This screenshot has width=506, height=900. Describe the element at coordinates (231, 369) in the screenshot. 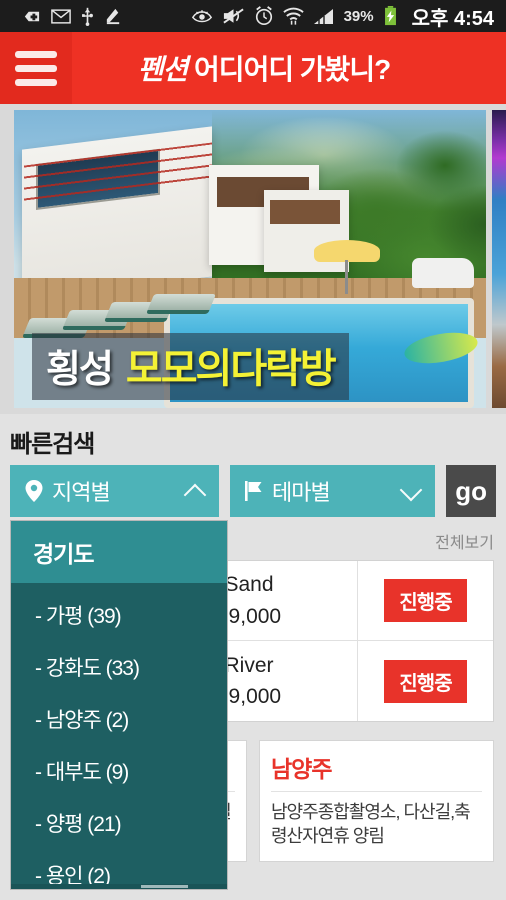

I see `banner-pension-name: 모모의다락방` at that location.